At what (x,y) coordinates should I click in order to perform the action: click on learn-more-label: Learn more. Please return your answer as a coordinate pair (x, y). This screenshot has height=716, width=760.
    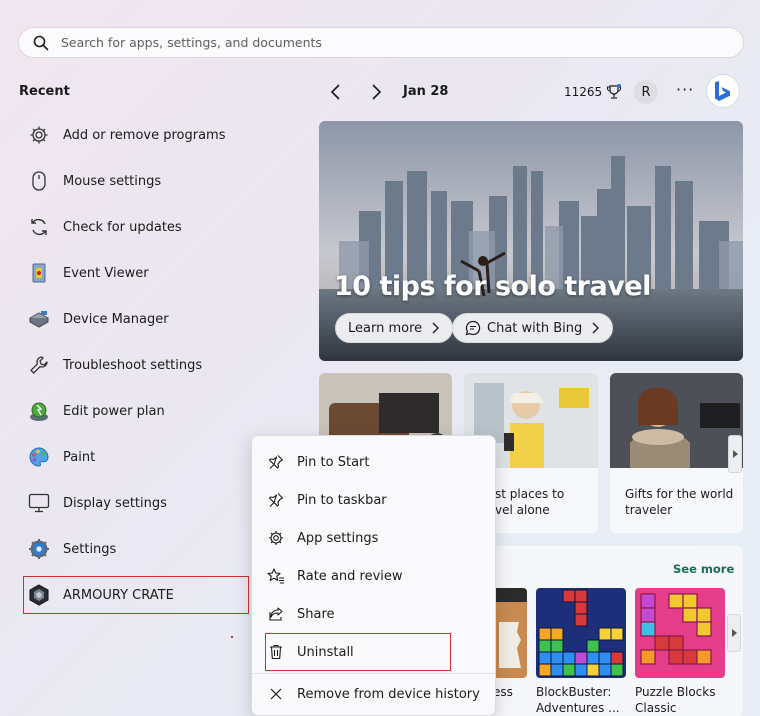
    Looking at the image, I should click on (385, 328).